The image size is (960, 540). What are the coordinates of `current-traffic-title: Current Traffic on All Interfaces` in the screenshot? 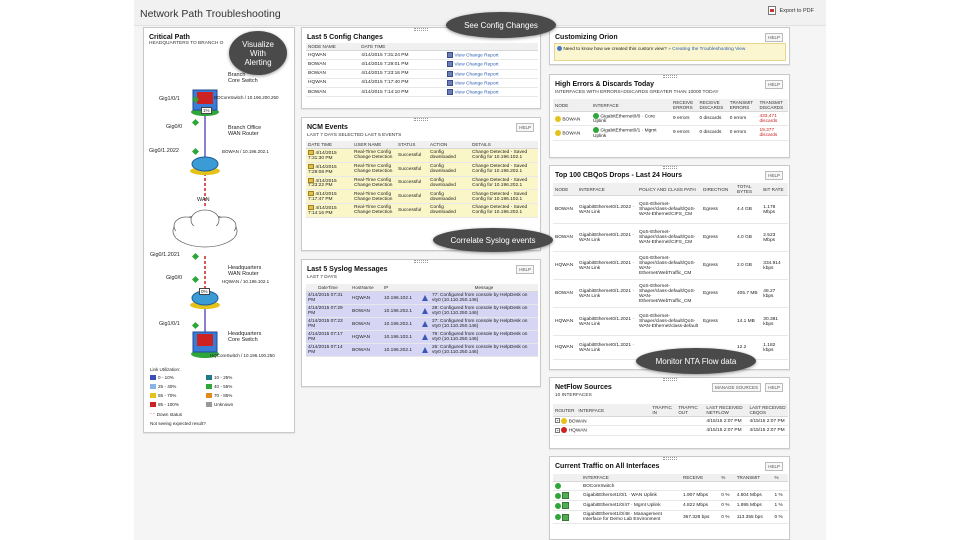 It's located at (607, 466).